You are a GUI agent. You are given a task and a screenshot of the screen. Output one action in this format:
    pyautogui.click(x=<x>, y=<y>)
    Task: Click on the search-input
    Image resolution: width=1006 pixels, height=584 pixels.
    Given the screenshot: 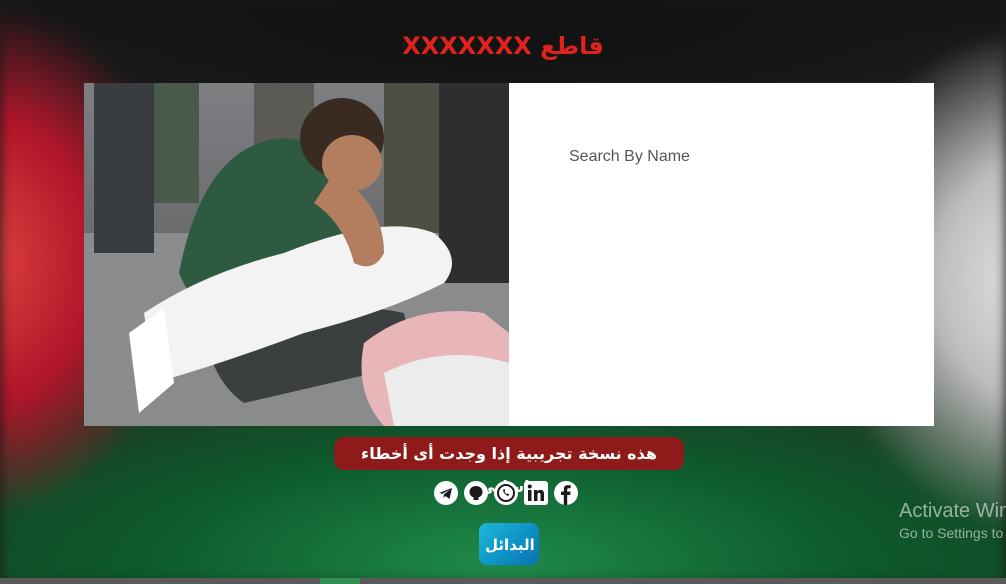 What is the action you would take?
    pyautogui.click(x=719, y=157)
    